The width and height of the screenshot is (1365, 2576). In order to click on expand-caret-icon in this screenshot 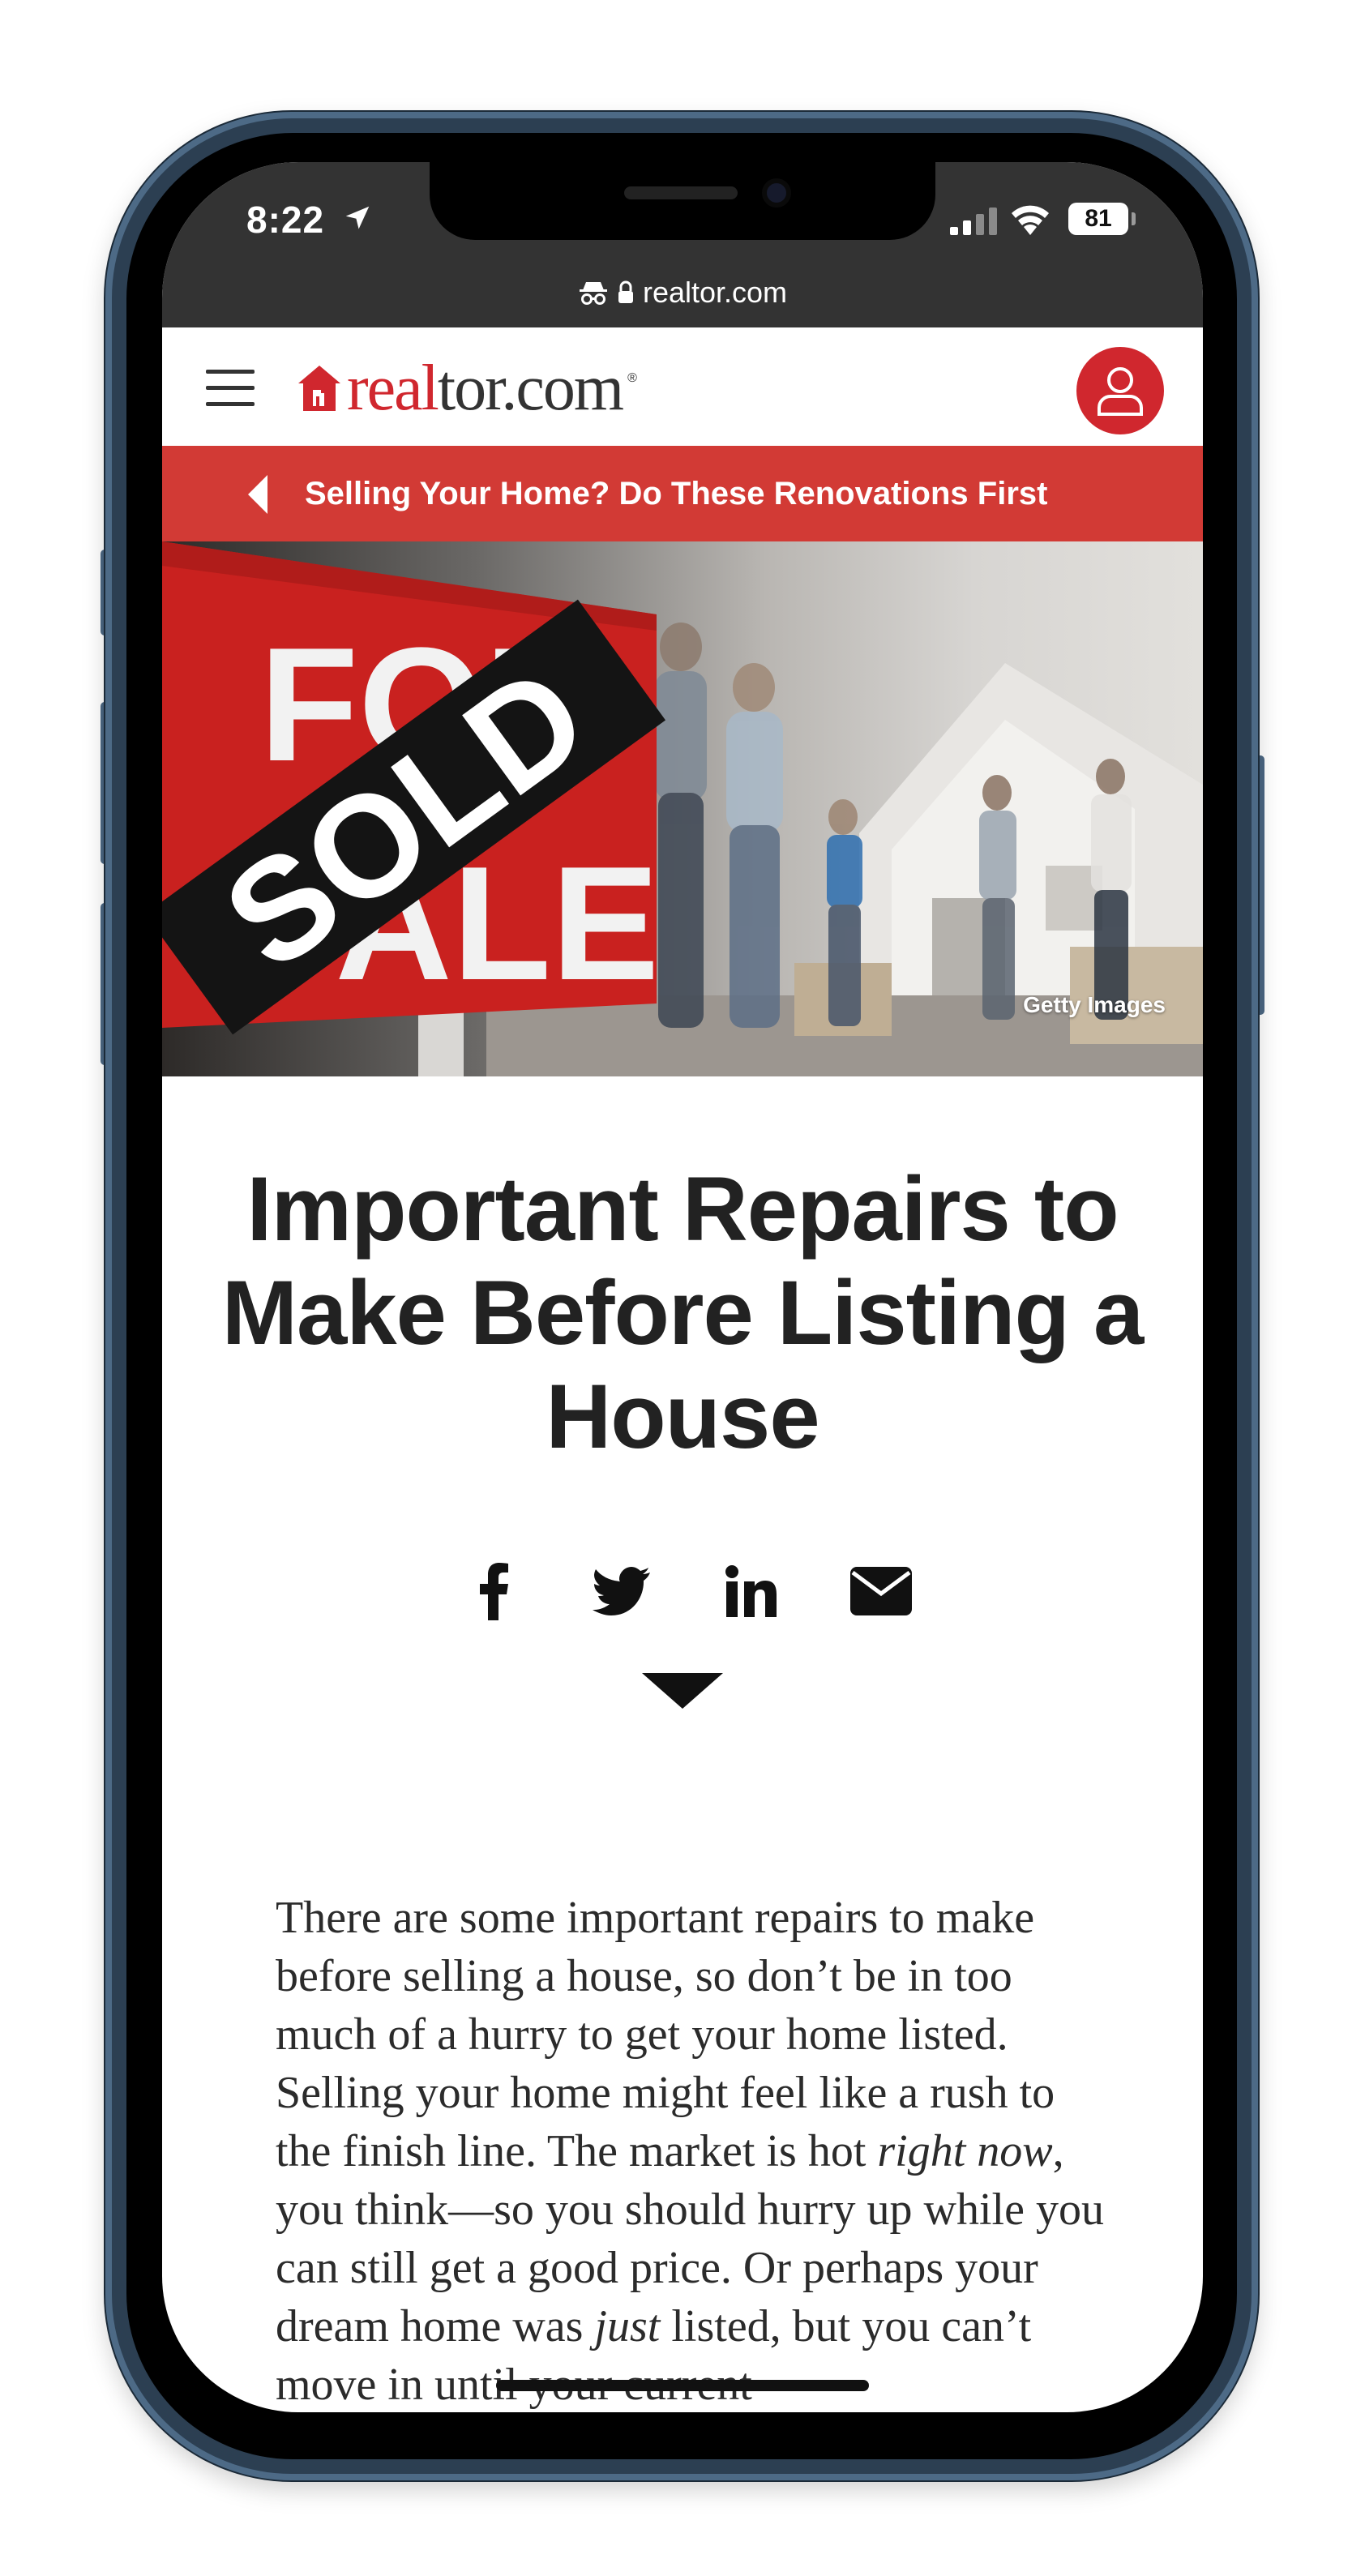, I will do `click(682, 1691)`.